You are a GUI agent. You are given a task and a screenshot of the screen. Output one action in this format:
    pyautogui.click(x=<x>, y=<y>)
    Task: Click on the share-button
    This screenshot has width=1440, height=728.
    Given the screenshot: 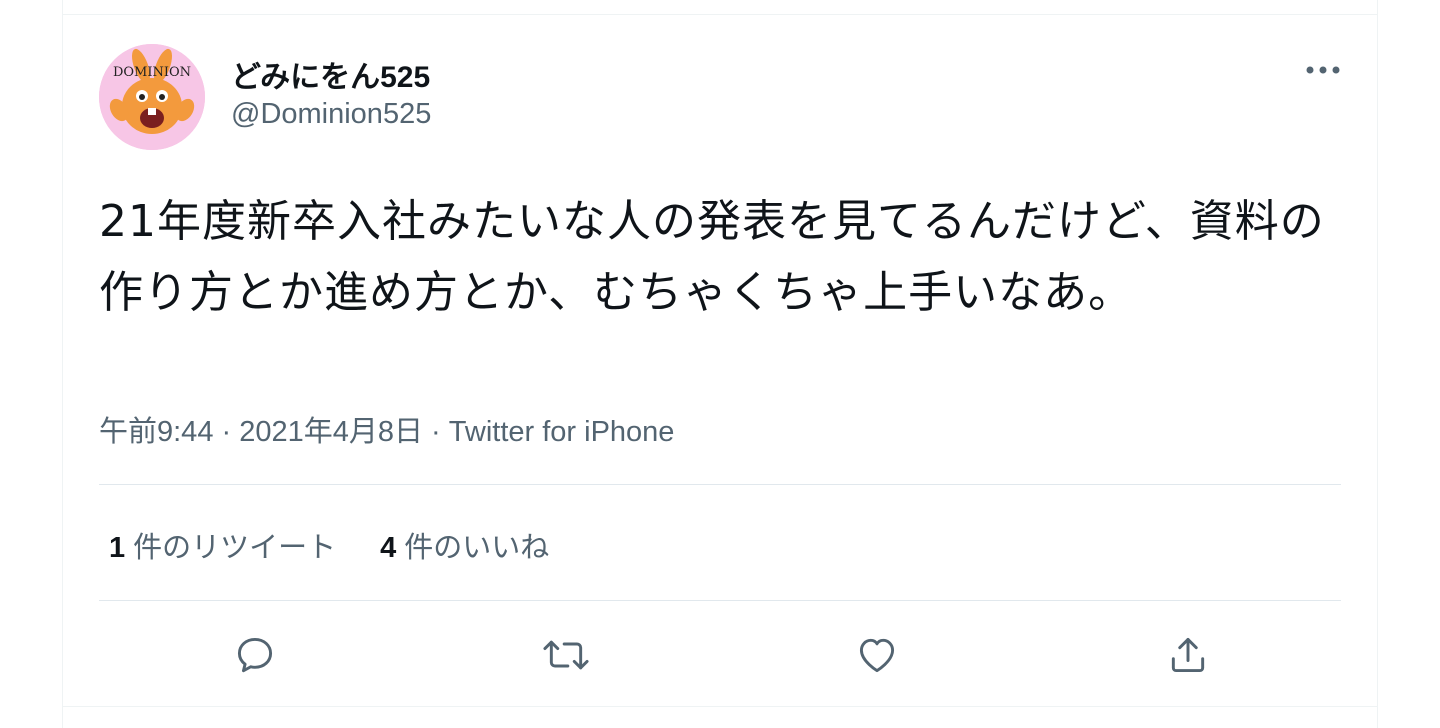 What is the action you would take?
    pyautogui.click(x=1188, y=655)
    